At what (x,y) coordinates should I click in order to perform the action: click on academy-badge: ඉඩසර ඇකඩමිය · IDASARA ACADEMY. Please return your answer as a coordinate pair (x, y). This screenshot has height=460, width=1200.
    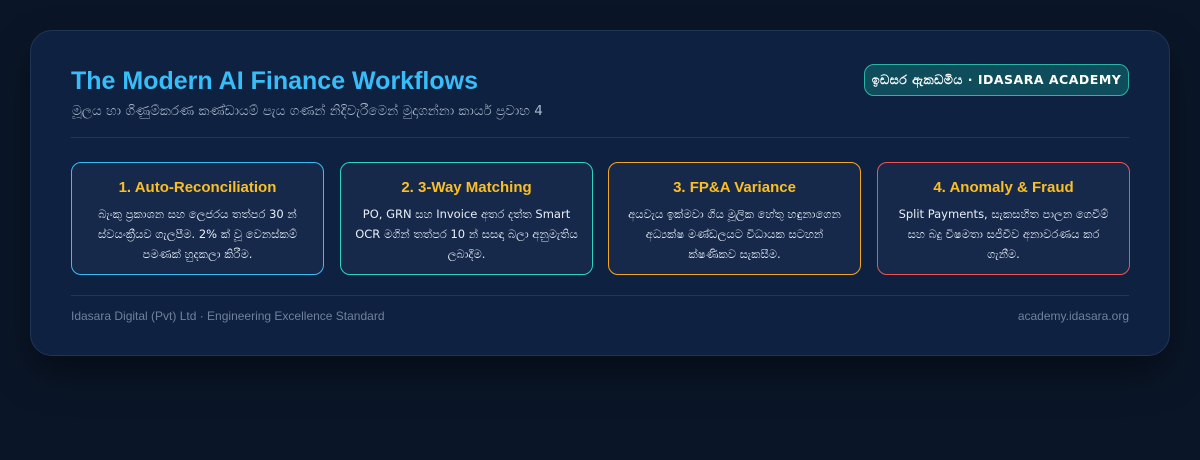
    Looking at the image, I should click on (996, 80).